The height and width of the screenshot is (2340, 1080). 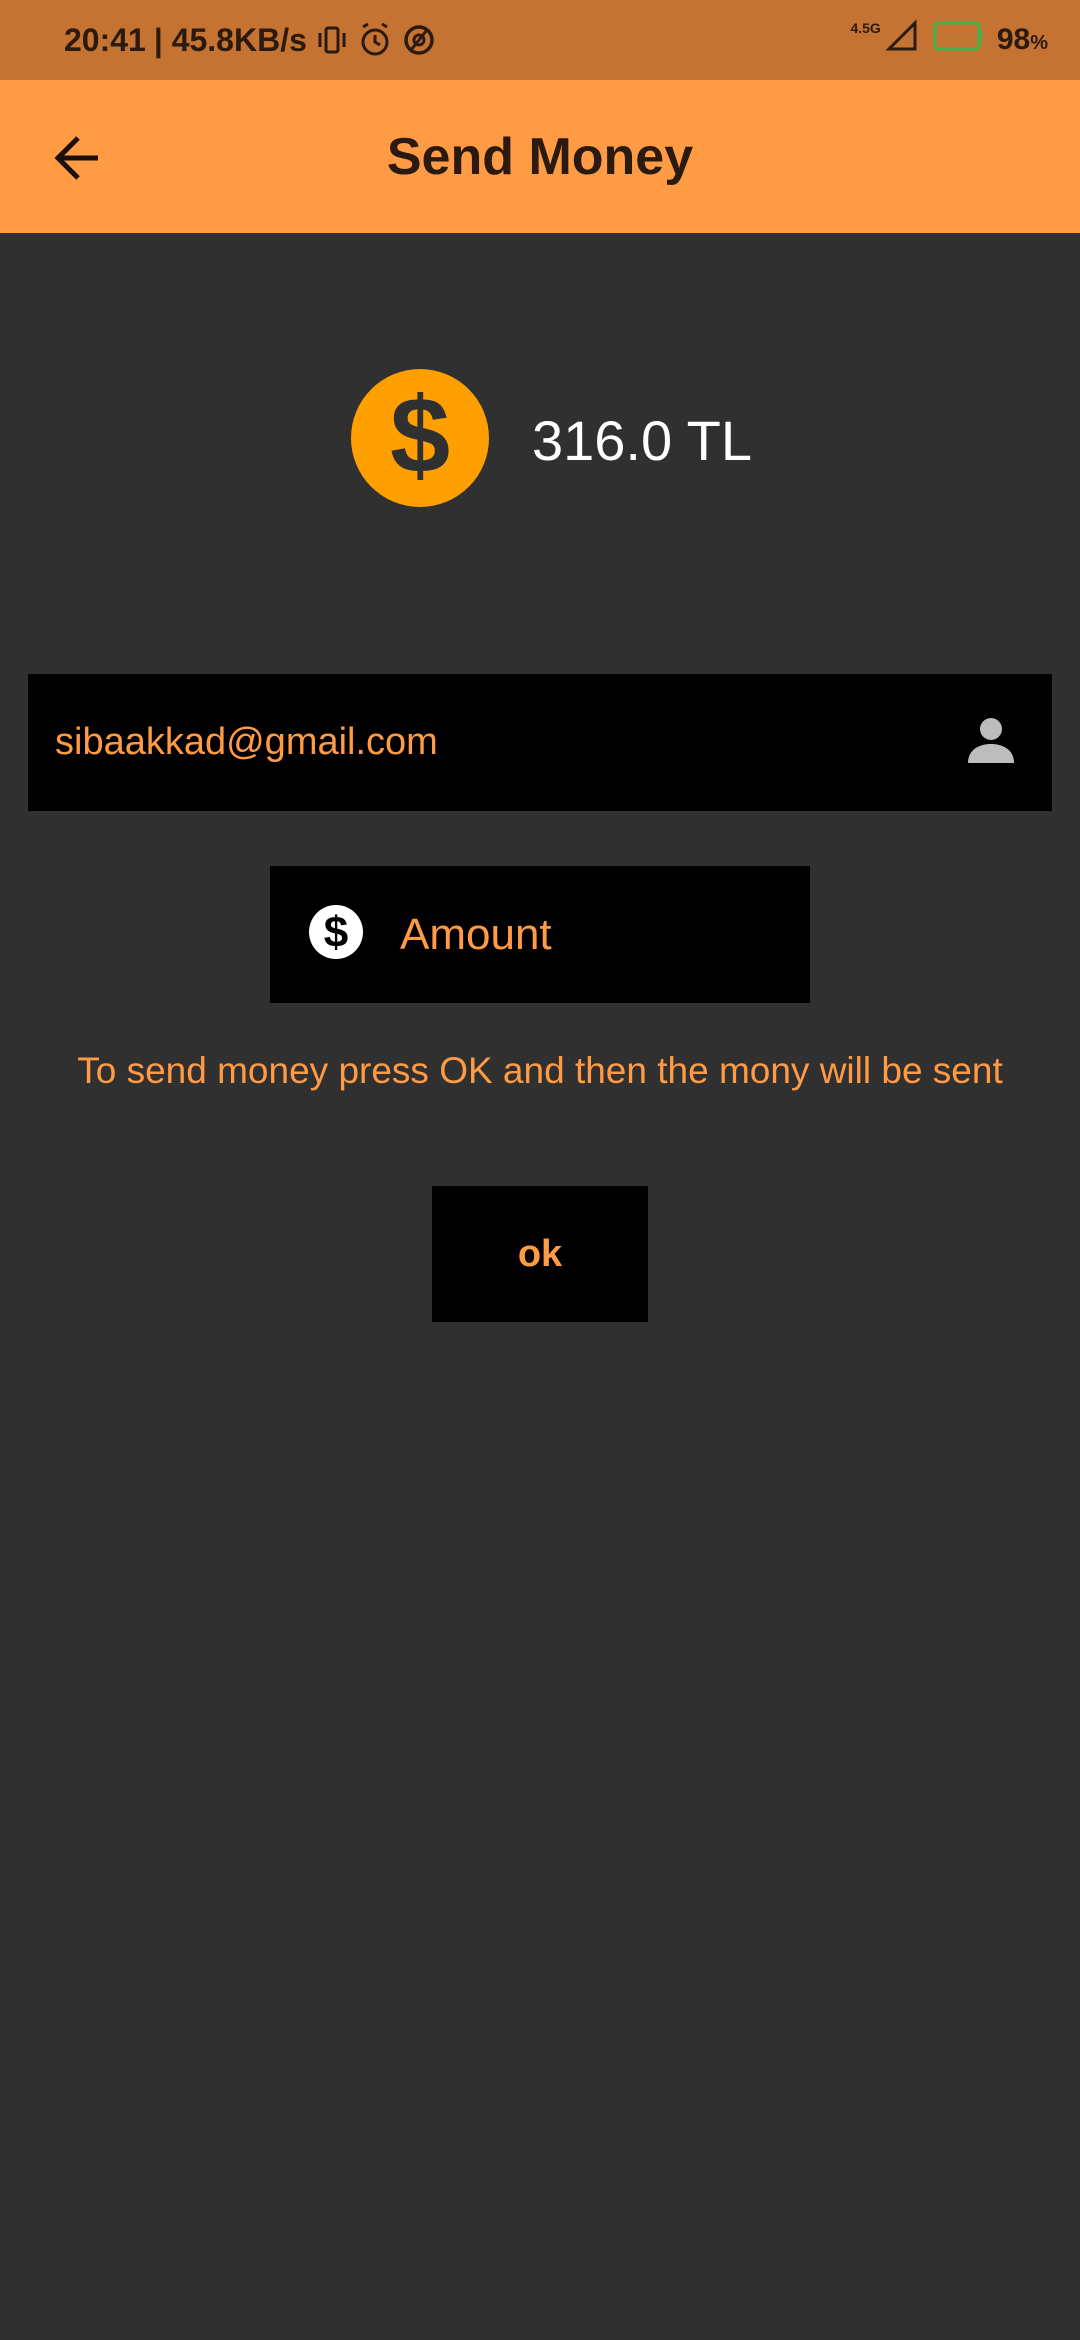 I want to click on balance-display: $ 316.0 TL, so click(x=551, y=440).